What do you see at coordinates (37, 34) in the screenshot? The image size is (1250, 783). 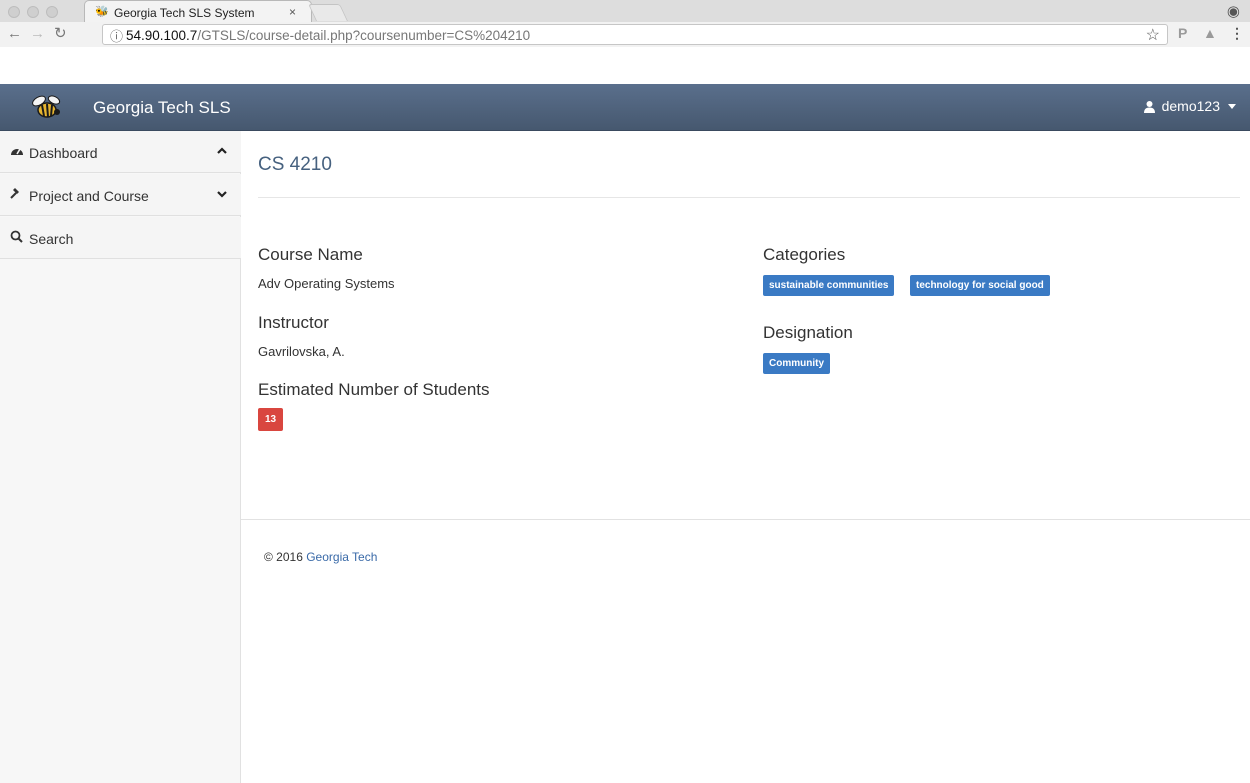 I see `forward-arrow-icon: →` at bounding box center [37, 34].